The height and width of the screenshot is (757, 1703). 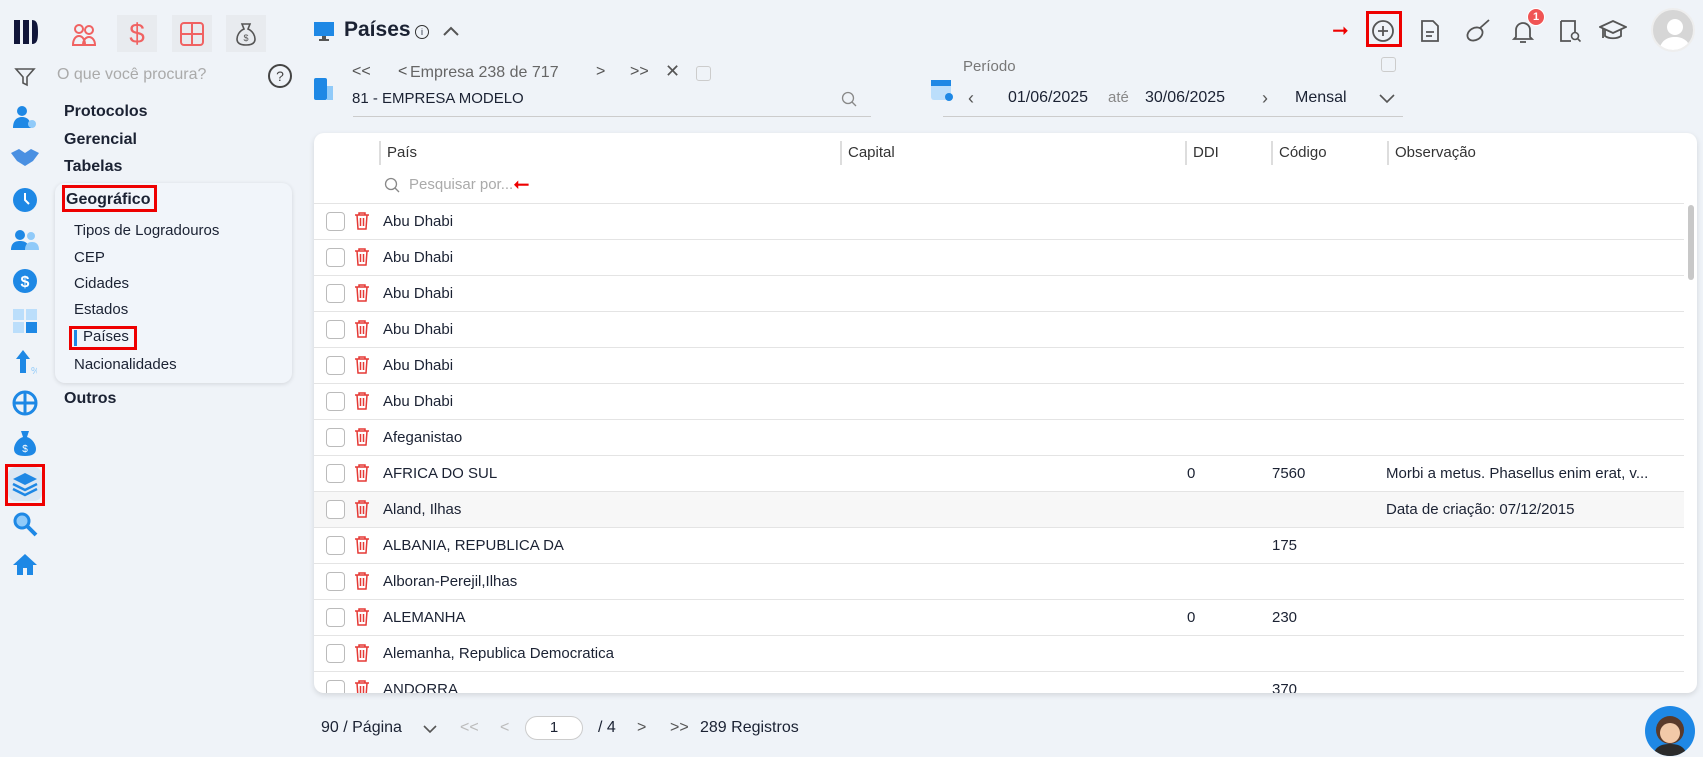 What do you see at coordinates (192, 33) in the screenshot?
I see `calculator-tab` at bounding box center [192, 33].